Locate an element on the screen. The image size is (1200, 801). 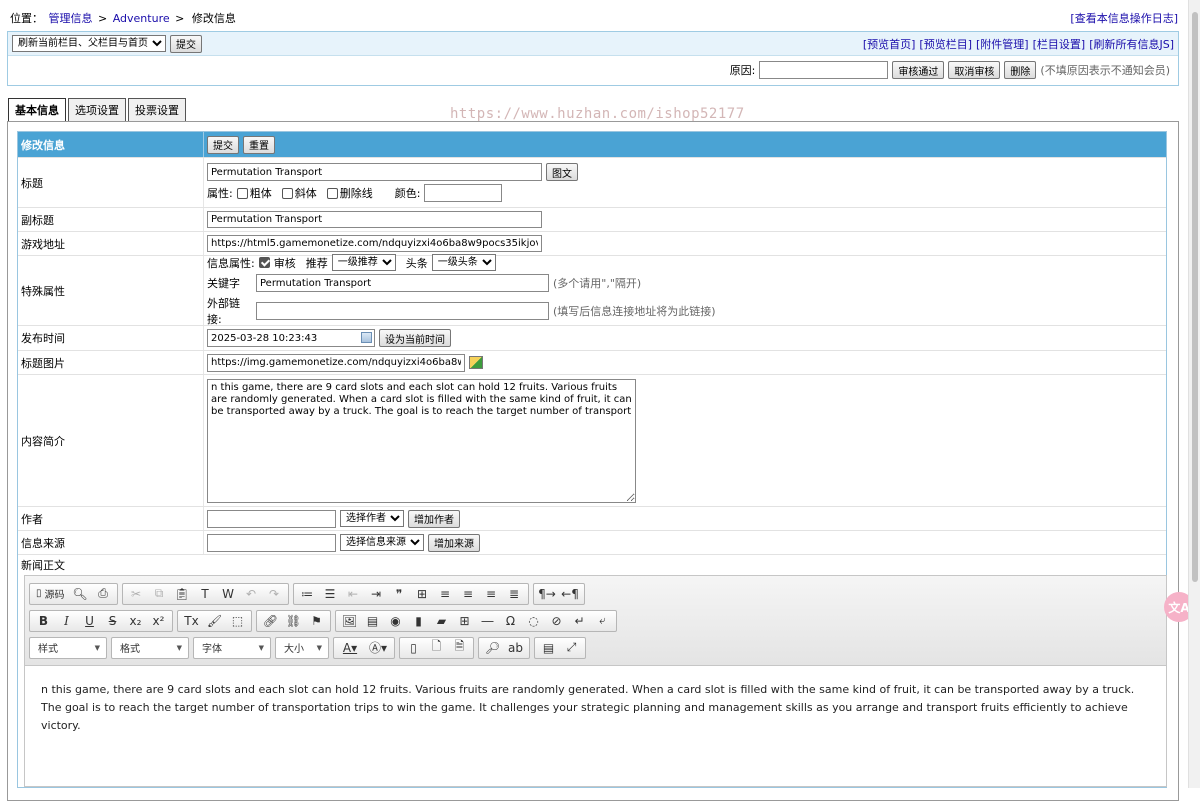
styles-combo: 样式 ▼ is located at coordinates (68, 647).